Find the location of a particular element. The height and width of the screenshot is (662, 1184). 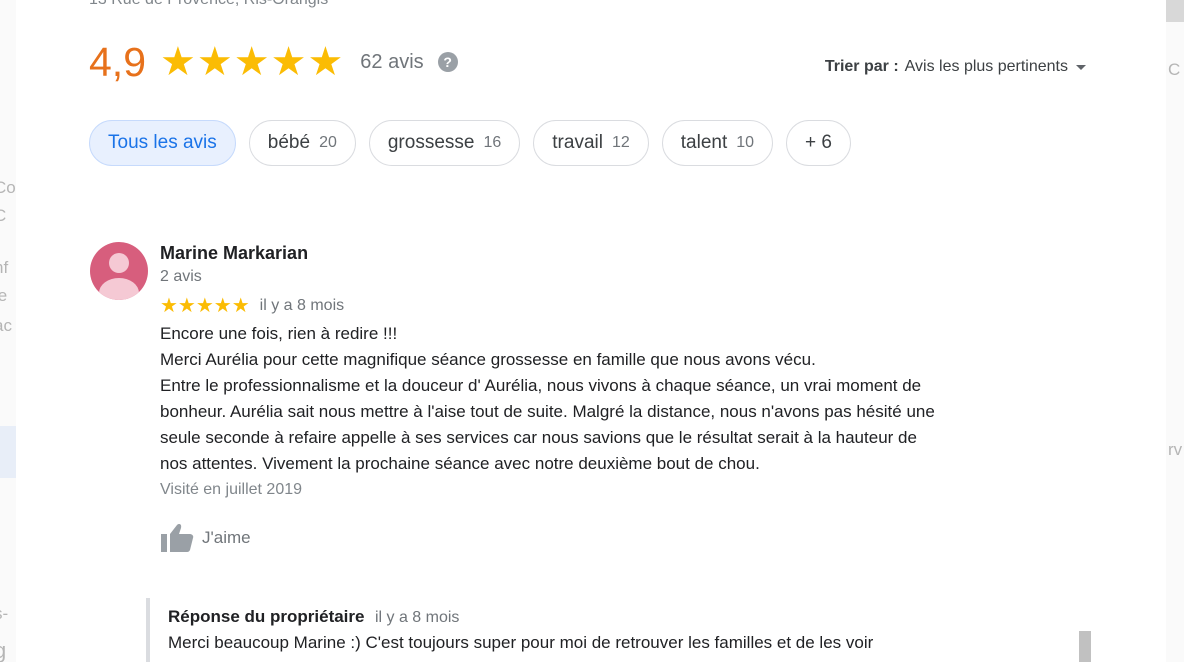

chip-label: talent is located at coordinates (704, 142).